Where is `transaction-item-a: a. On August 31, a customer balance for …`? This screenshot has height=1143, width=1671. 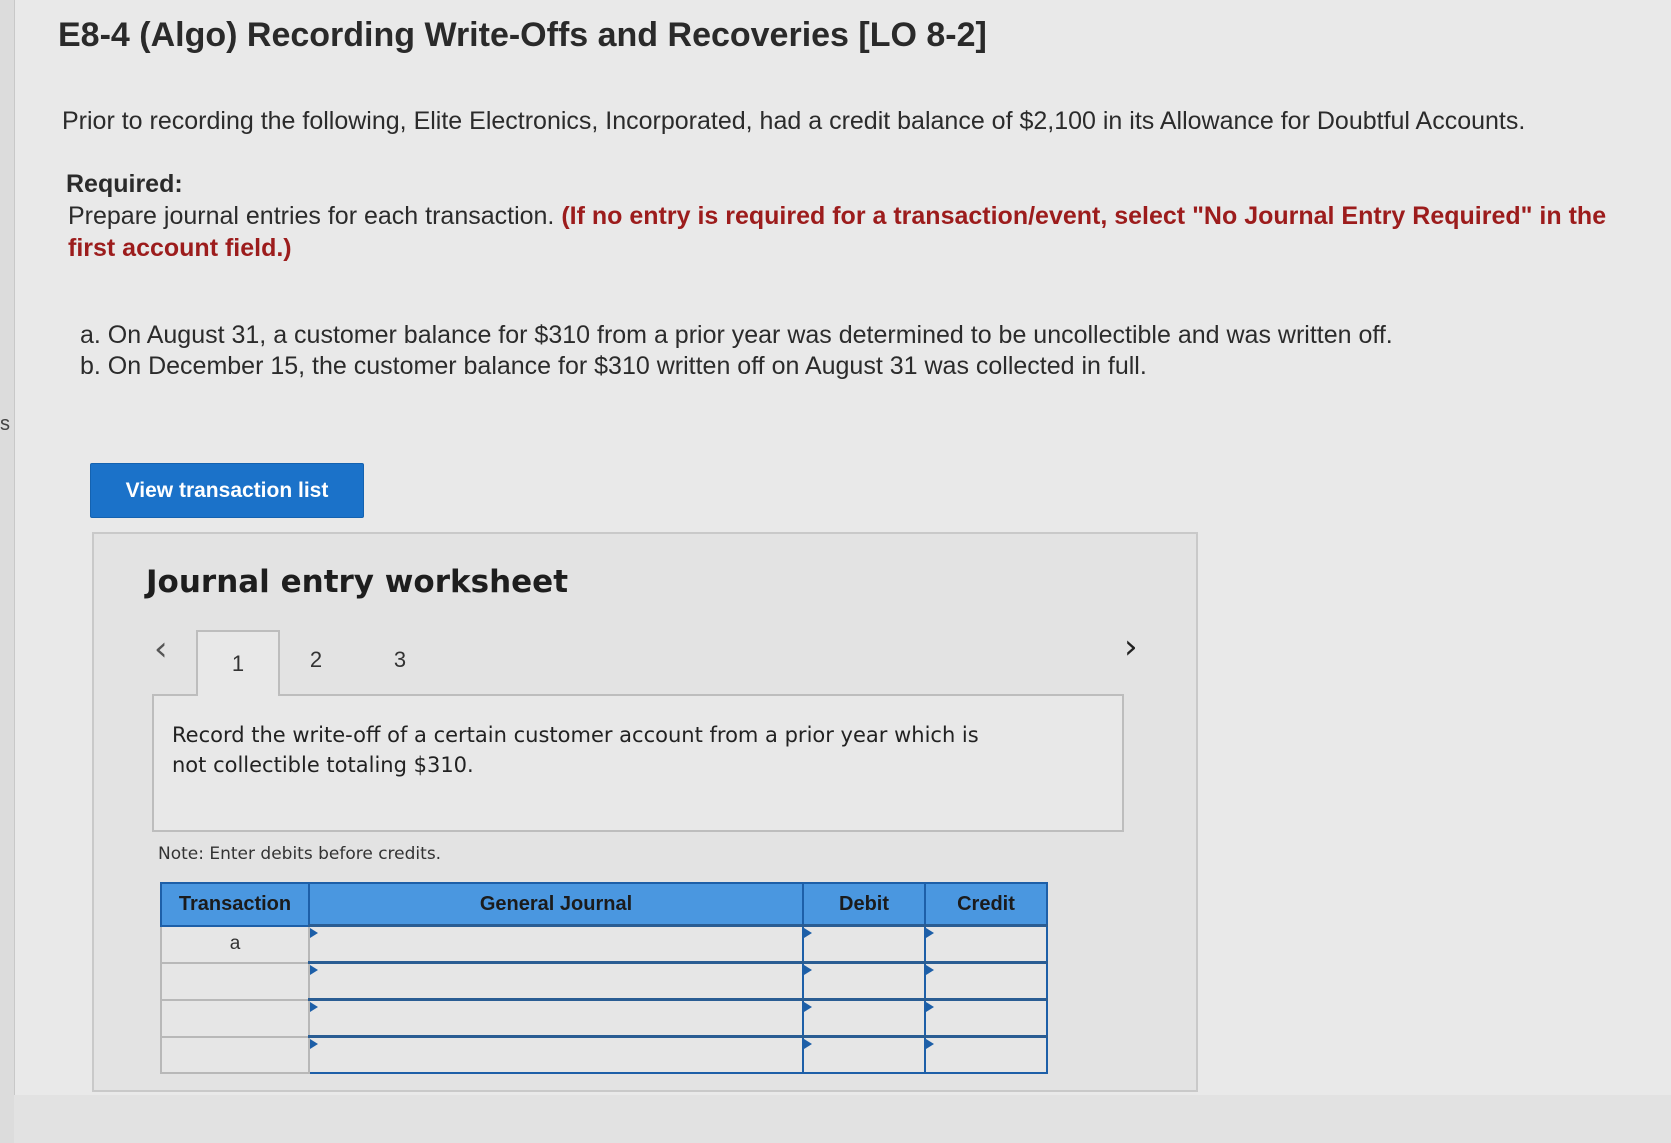 transaction-item-a: a. On August 31, a customer balance for … is located at coordinates (736, 335).